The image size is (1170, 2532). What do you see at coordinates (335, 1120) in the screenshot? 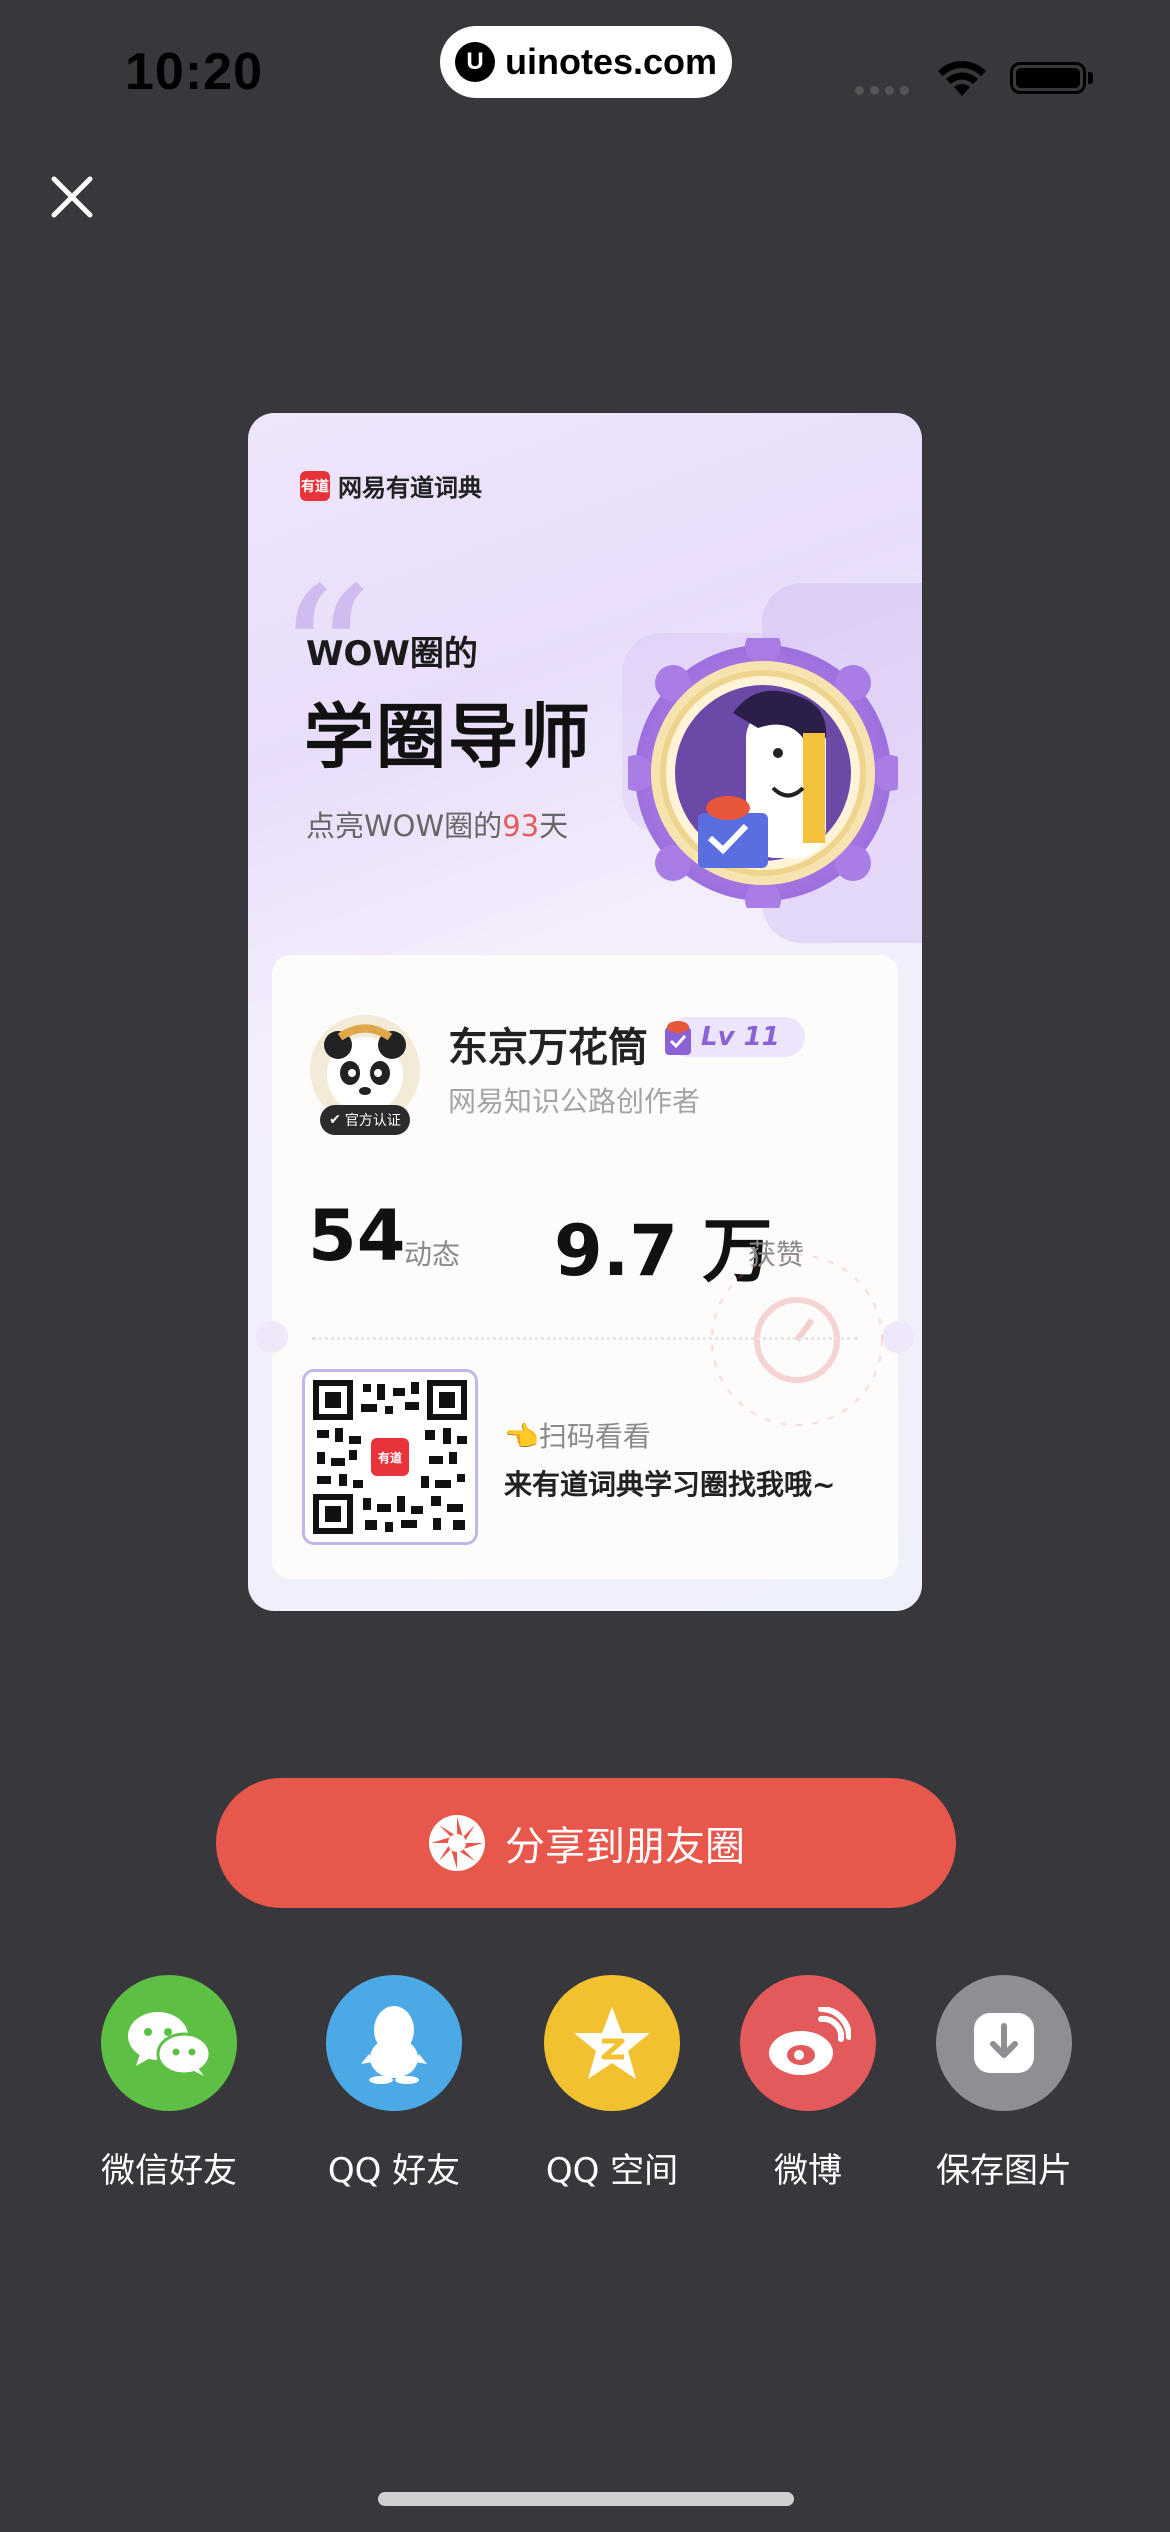
I see `check-icon: ✔` at bounding box center [335, 1120].